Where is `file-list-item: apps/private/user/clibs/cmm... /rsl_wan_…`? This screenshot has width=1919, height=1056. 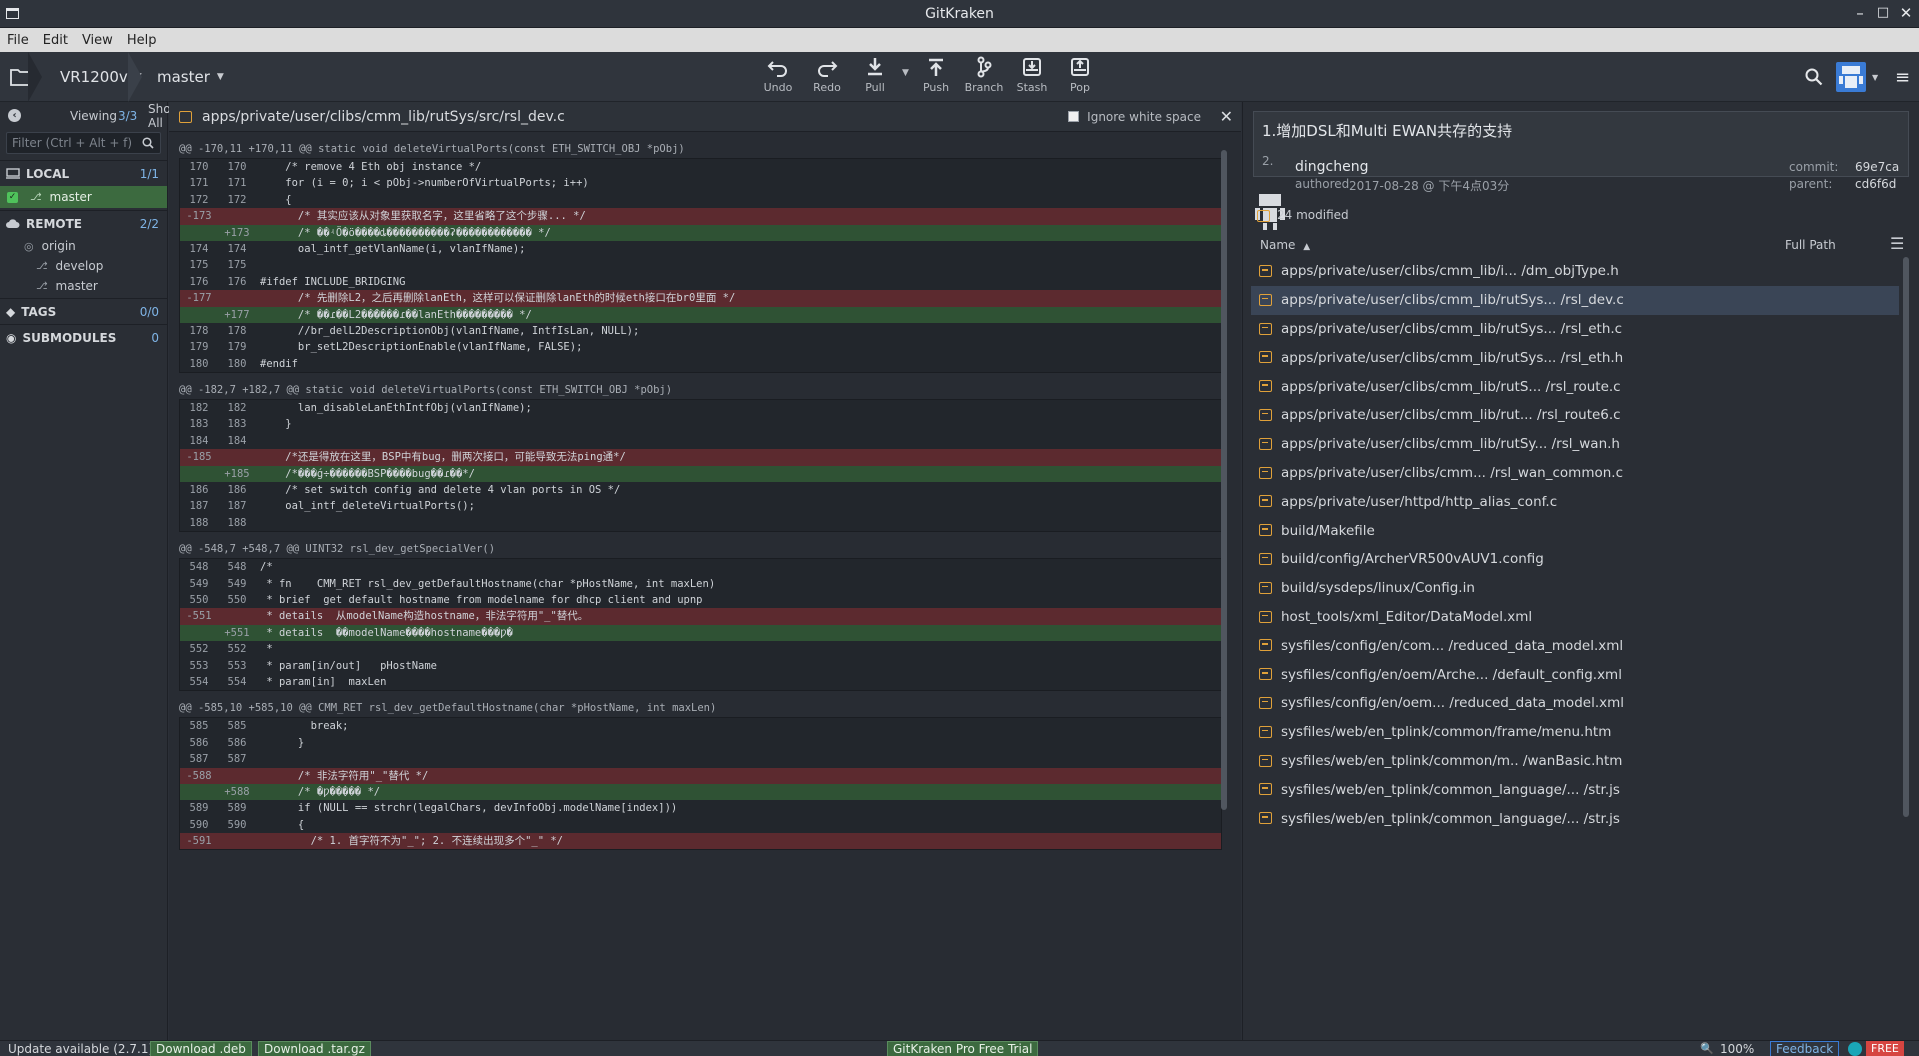 file-list-item: apps/private/user/clibs/cmm... /rsl_wan_… is located at coordinates (1575, 473).